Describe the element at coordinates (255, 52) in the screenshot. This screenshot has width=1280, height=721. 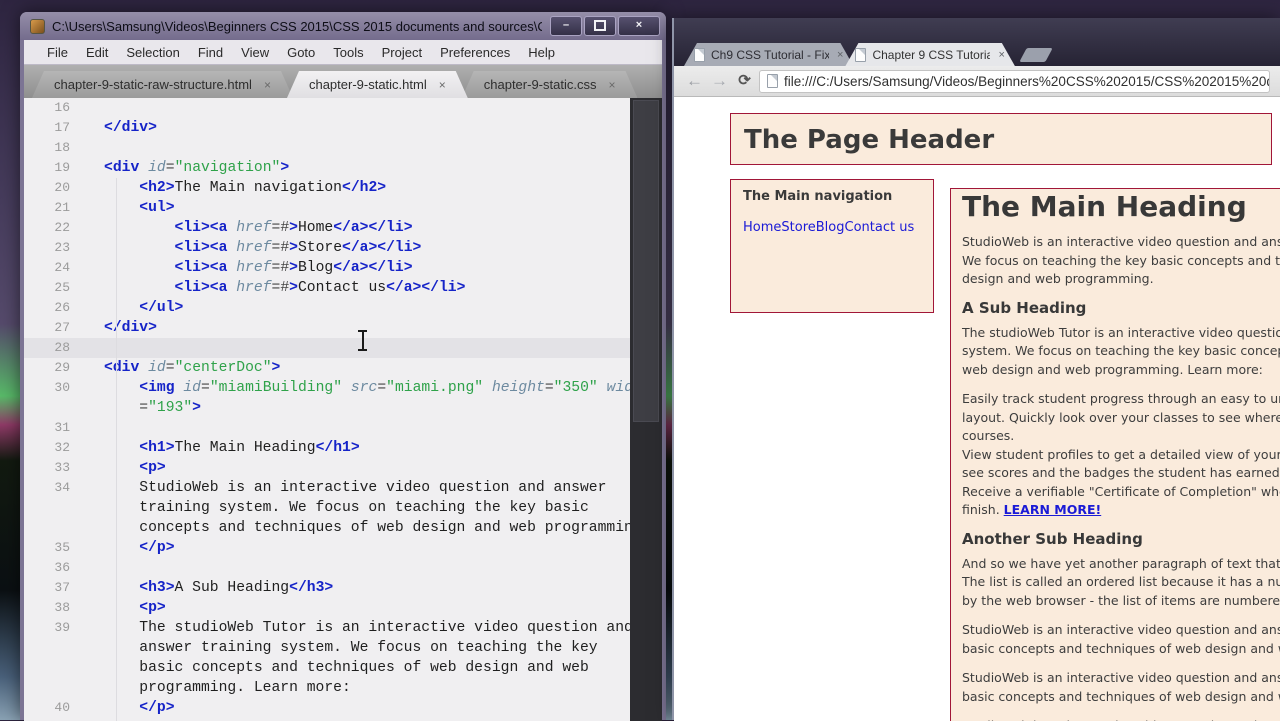
I see `menu-item-view: View` at that location.